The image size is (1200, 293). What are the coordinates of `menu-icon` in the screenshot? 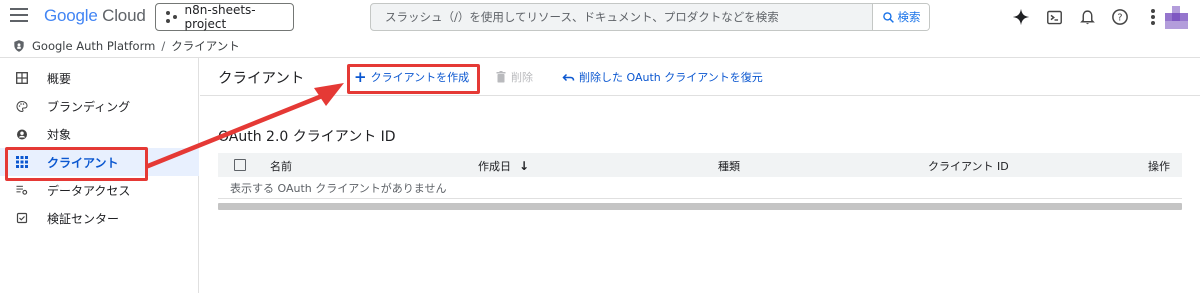 It's located at (19, 16).